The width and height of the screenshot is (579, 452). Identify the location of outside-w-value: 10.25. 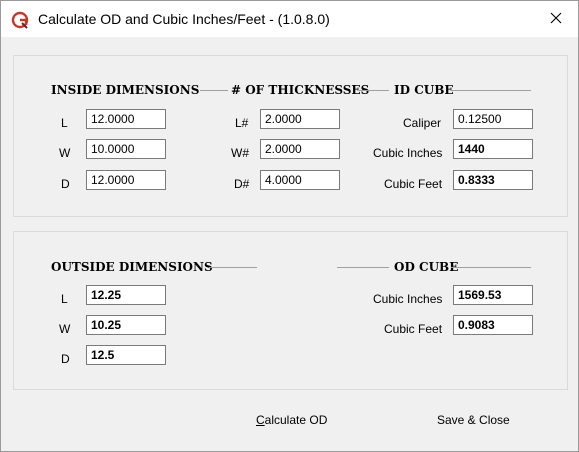
(126, 325).